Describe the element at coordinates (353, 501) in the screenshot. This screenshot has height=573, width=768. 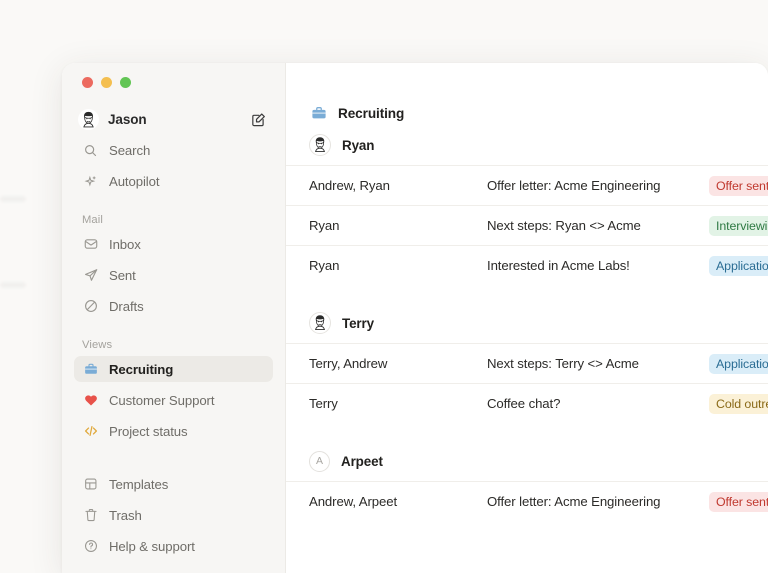
I see `row-sender: Andrew, Arpeet` at that location.